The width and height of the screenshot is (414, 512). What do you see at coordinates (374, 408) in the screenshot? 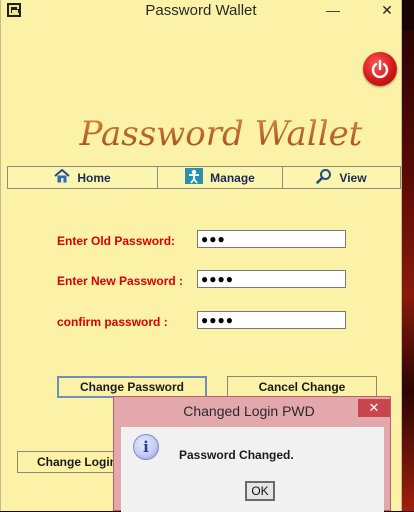
I see `dialog-close-button: ✕` at bounding box center [374, 408].